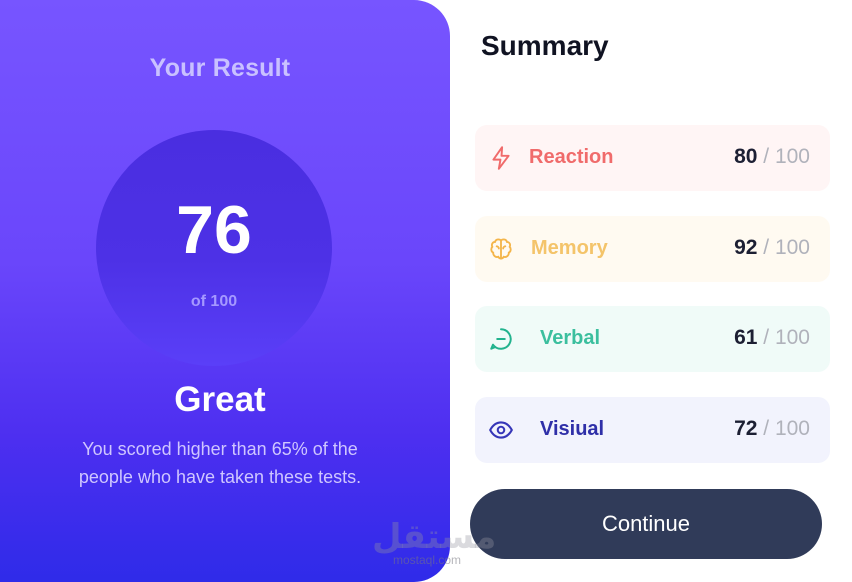  What do you see at coordinates (572, 429) in the screenshot?
I see `summary-item-label: Visiual` at bounding box center [572, 429].